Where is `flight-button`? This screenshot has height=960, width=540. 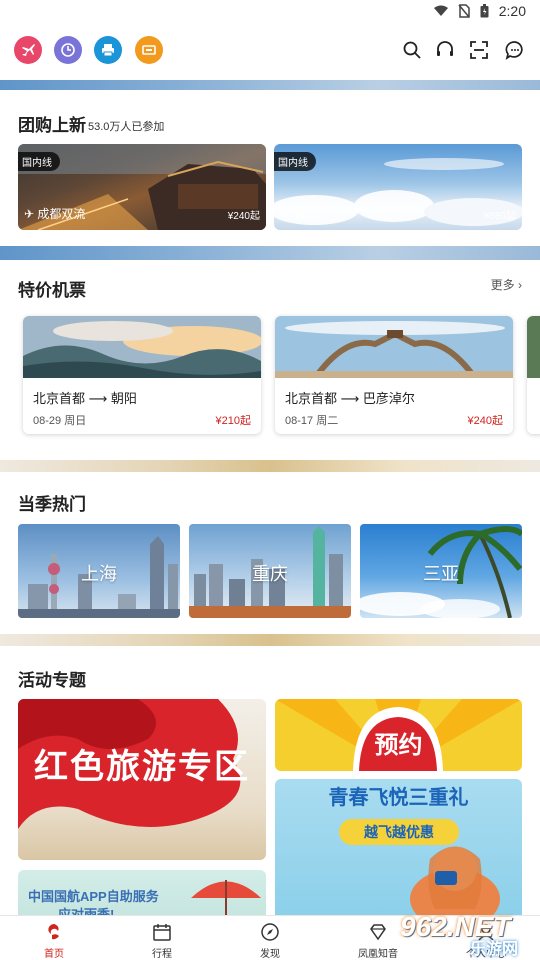 flight-button is located at coordinates (28, 50).